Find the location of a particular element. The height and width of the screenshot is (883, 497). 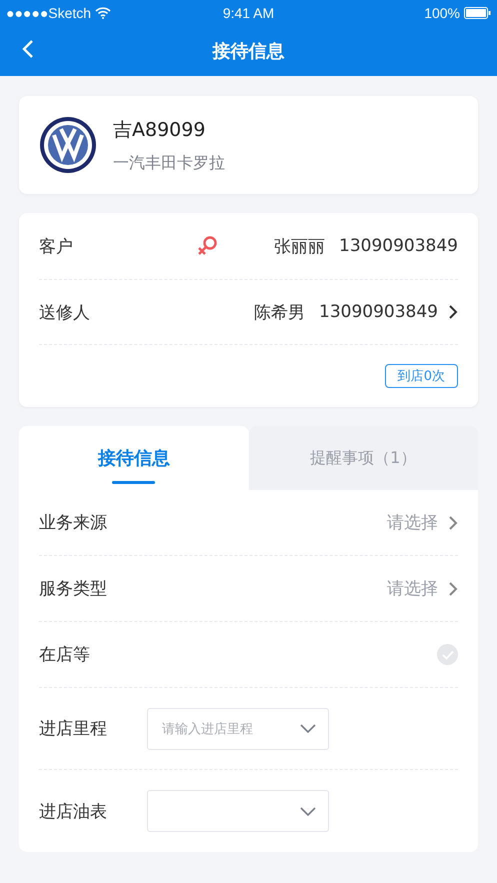

contact-name: 陈希男 is located at coordinates (280, 313).